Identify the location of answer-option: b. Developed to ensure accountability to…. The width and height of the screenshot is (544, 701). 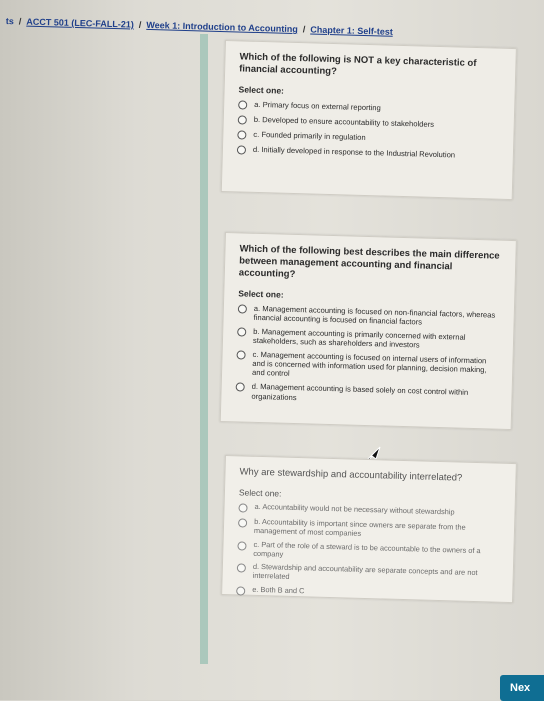
(369, 122).